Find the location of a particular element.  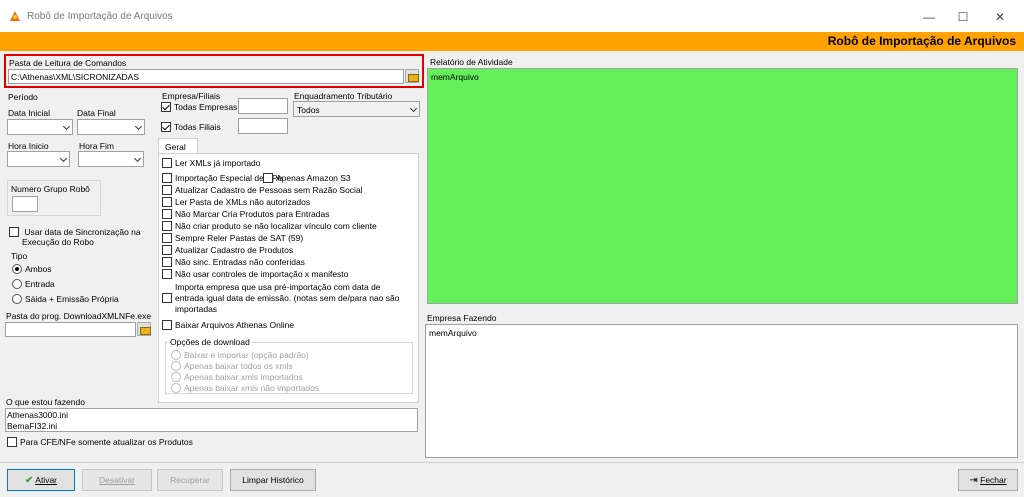

ativar-button: ✔ Ativar is located at coordinates (41, 480).